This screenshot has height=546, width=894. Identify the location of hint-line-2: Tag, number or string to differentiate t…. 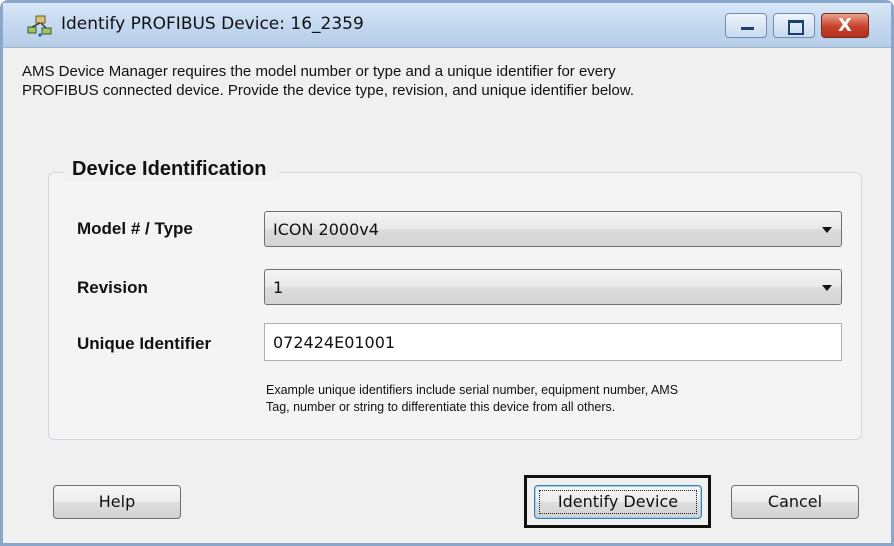
(441, 407).